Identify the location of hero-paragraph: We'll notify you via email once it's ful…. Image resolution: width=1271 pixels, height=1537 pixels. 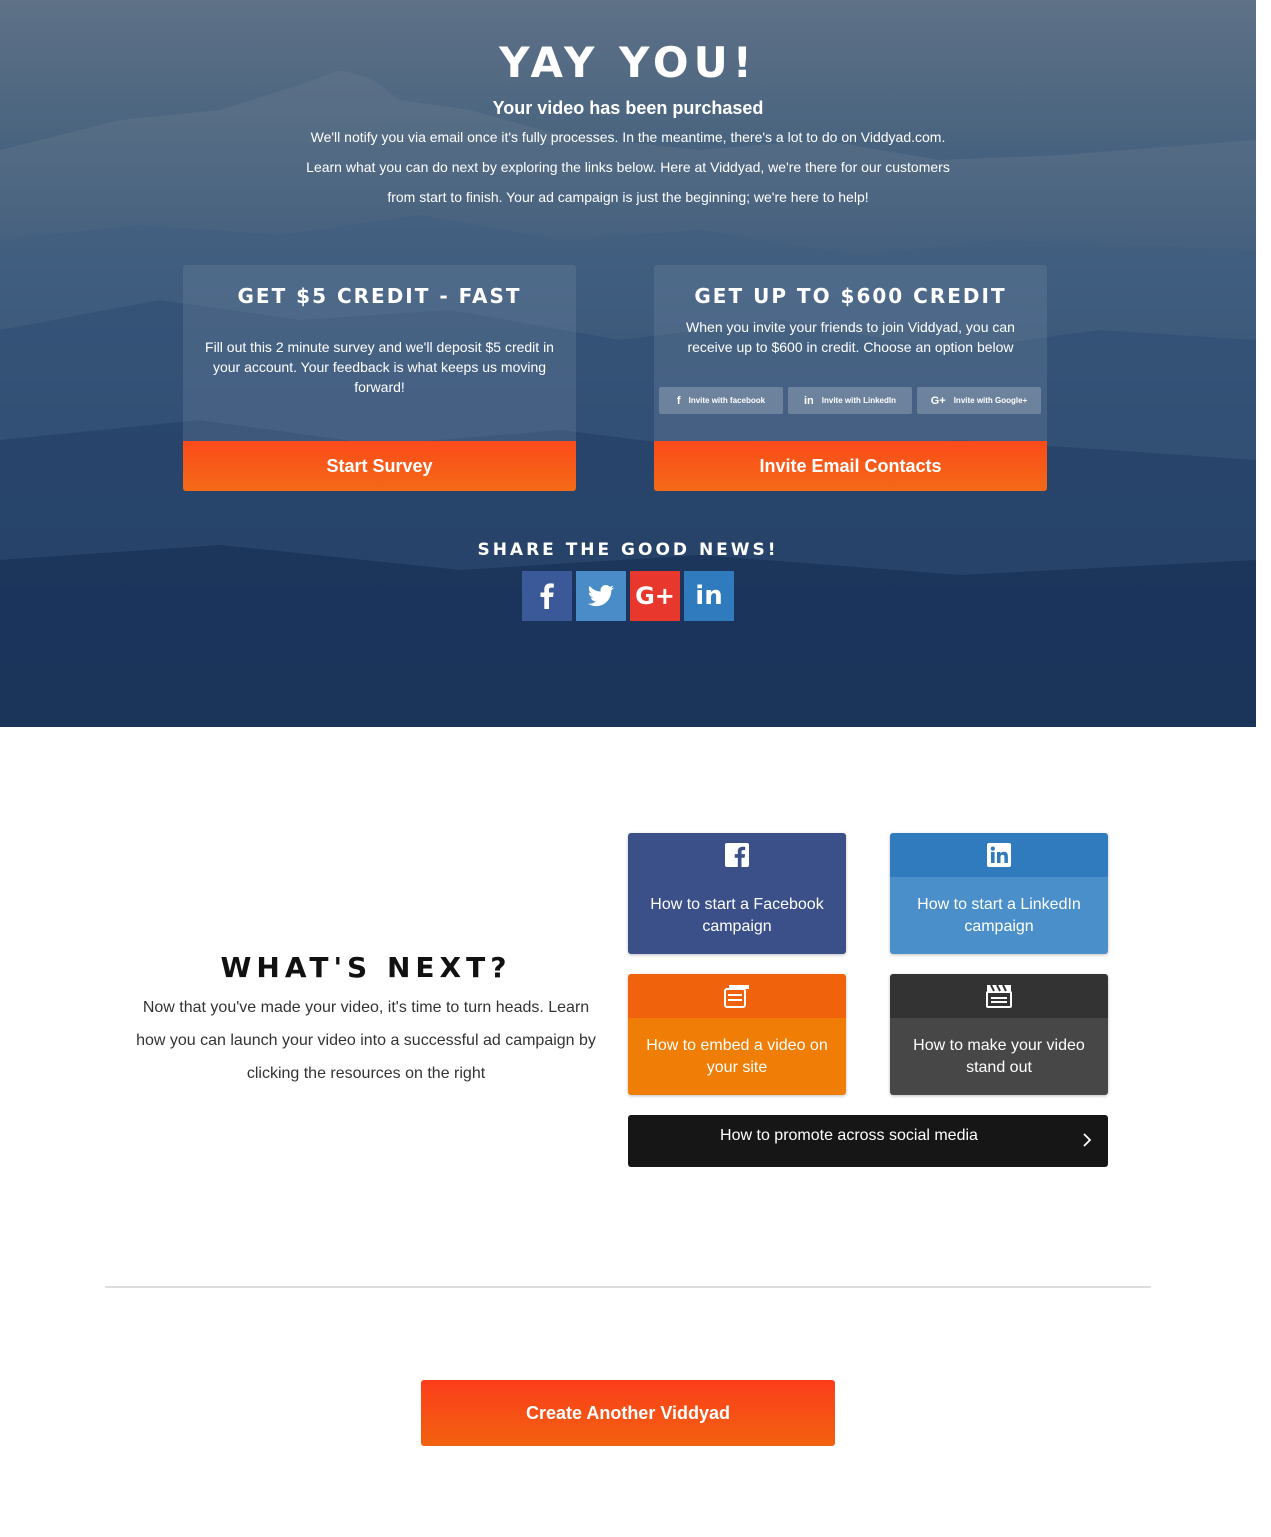
(628, 167).